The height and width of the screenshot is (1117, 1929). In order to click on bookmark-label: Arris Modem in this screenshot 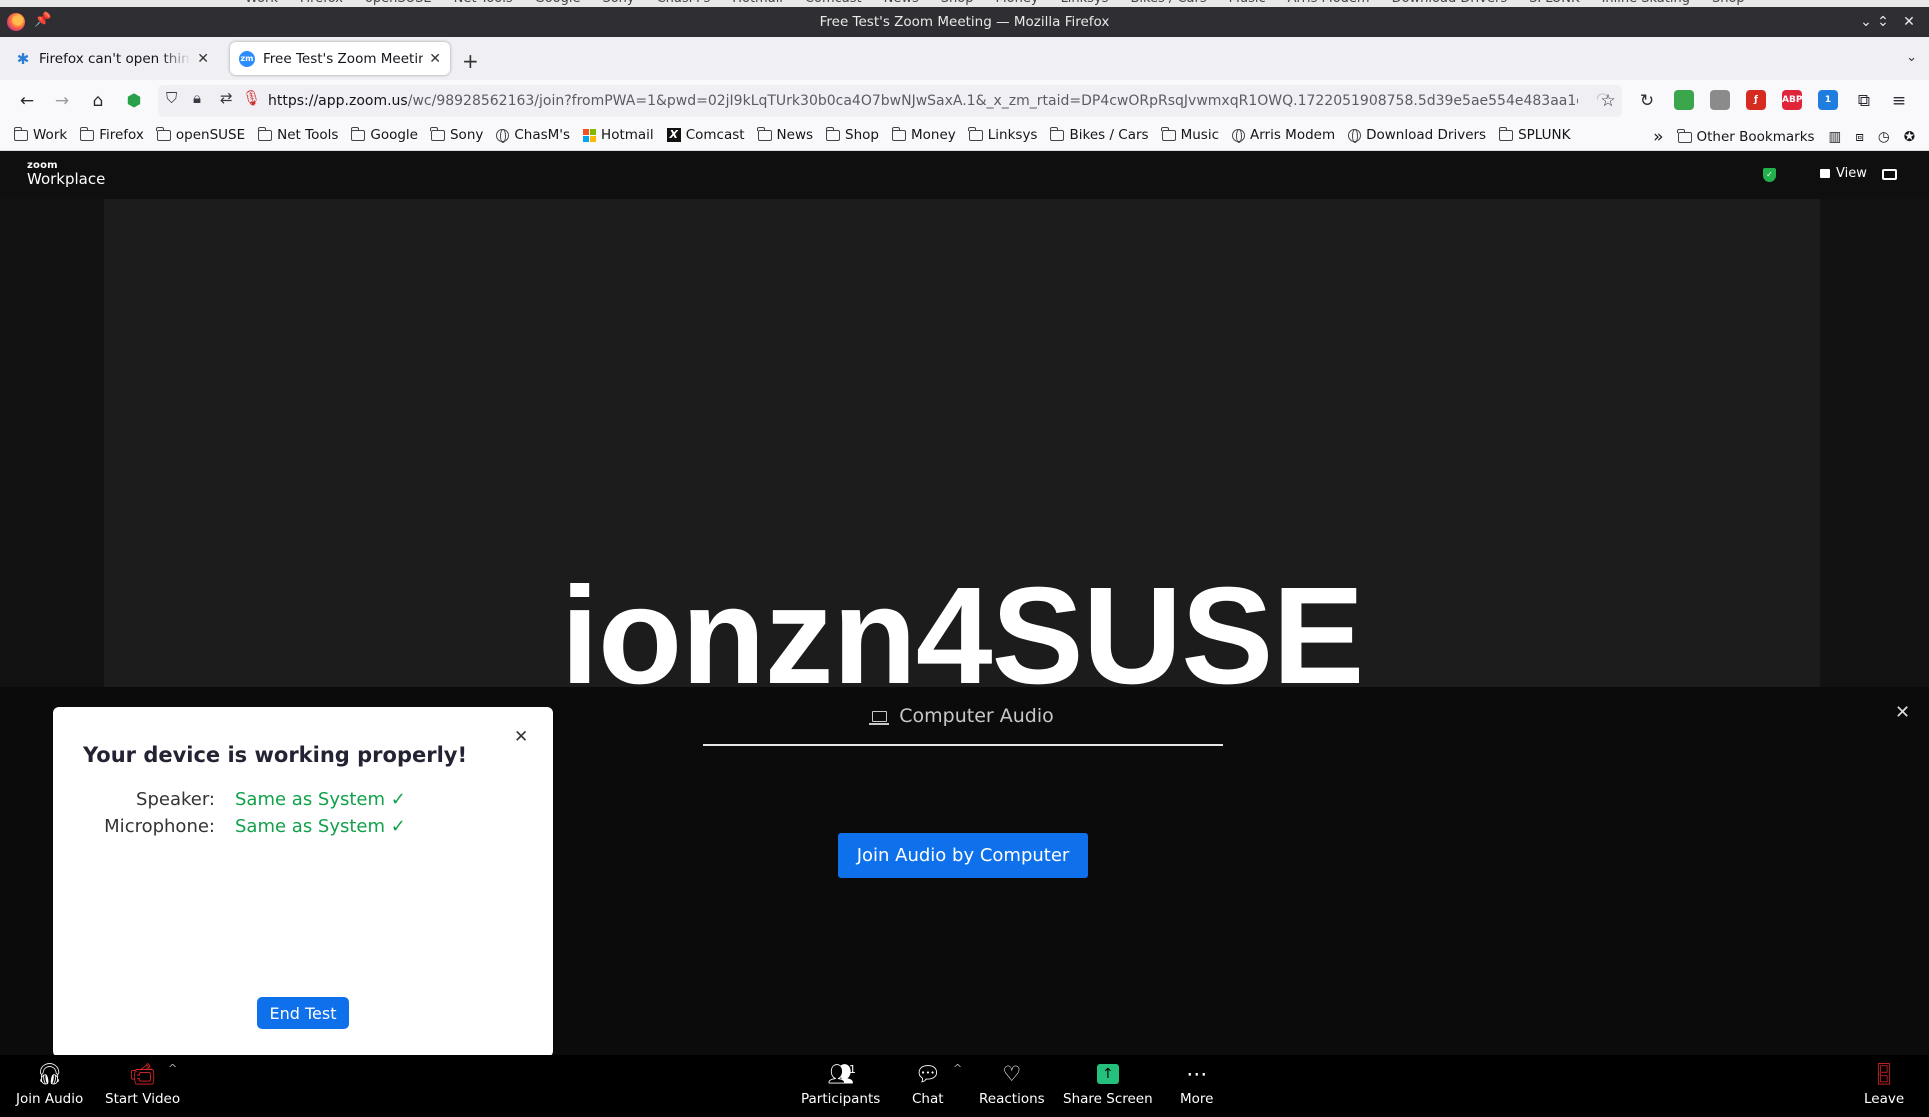, I will do `click(1293, 135)`.